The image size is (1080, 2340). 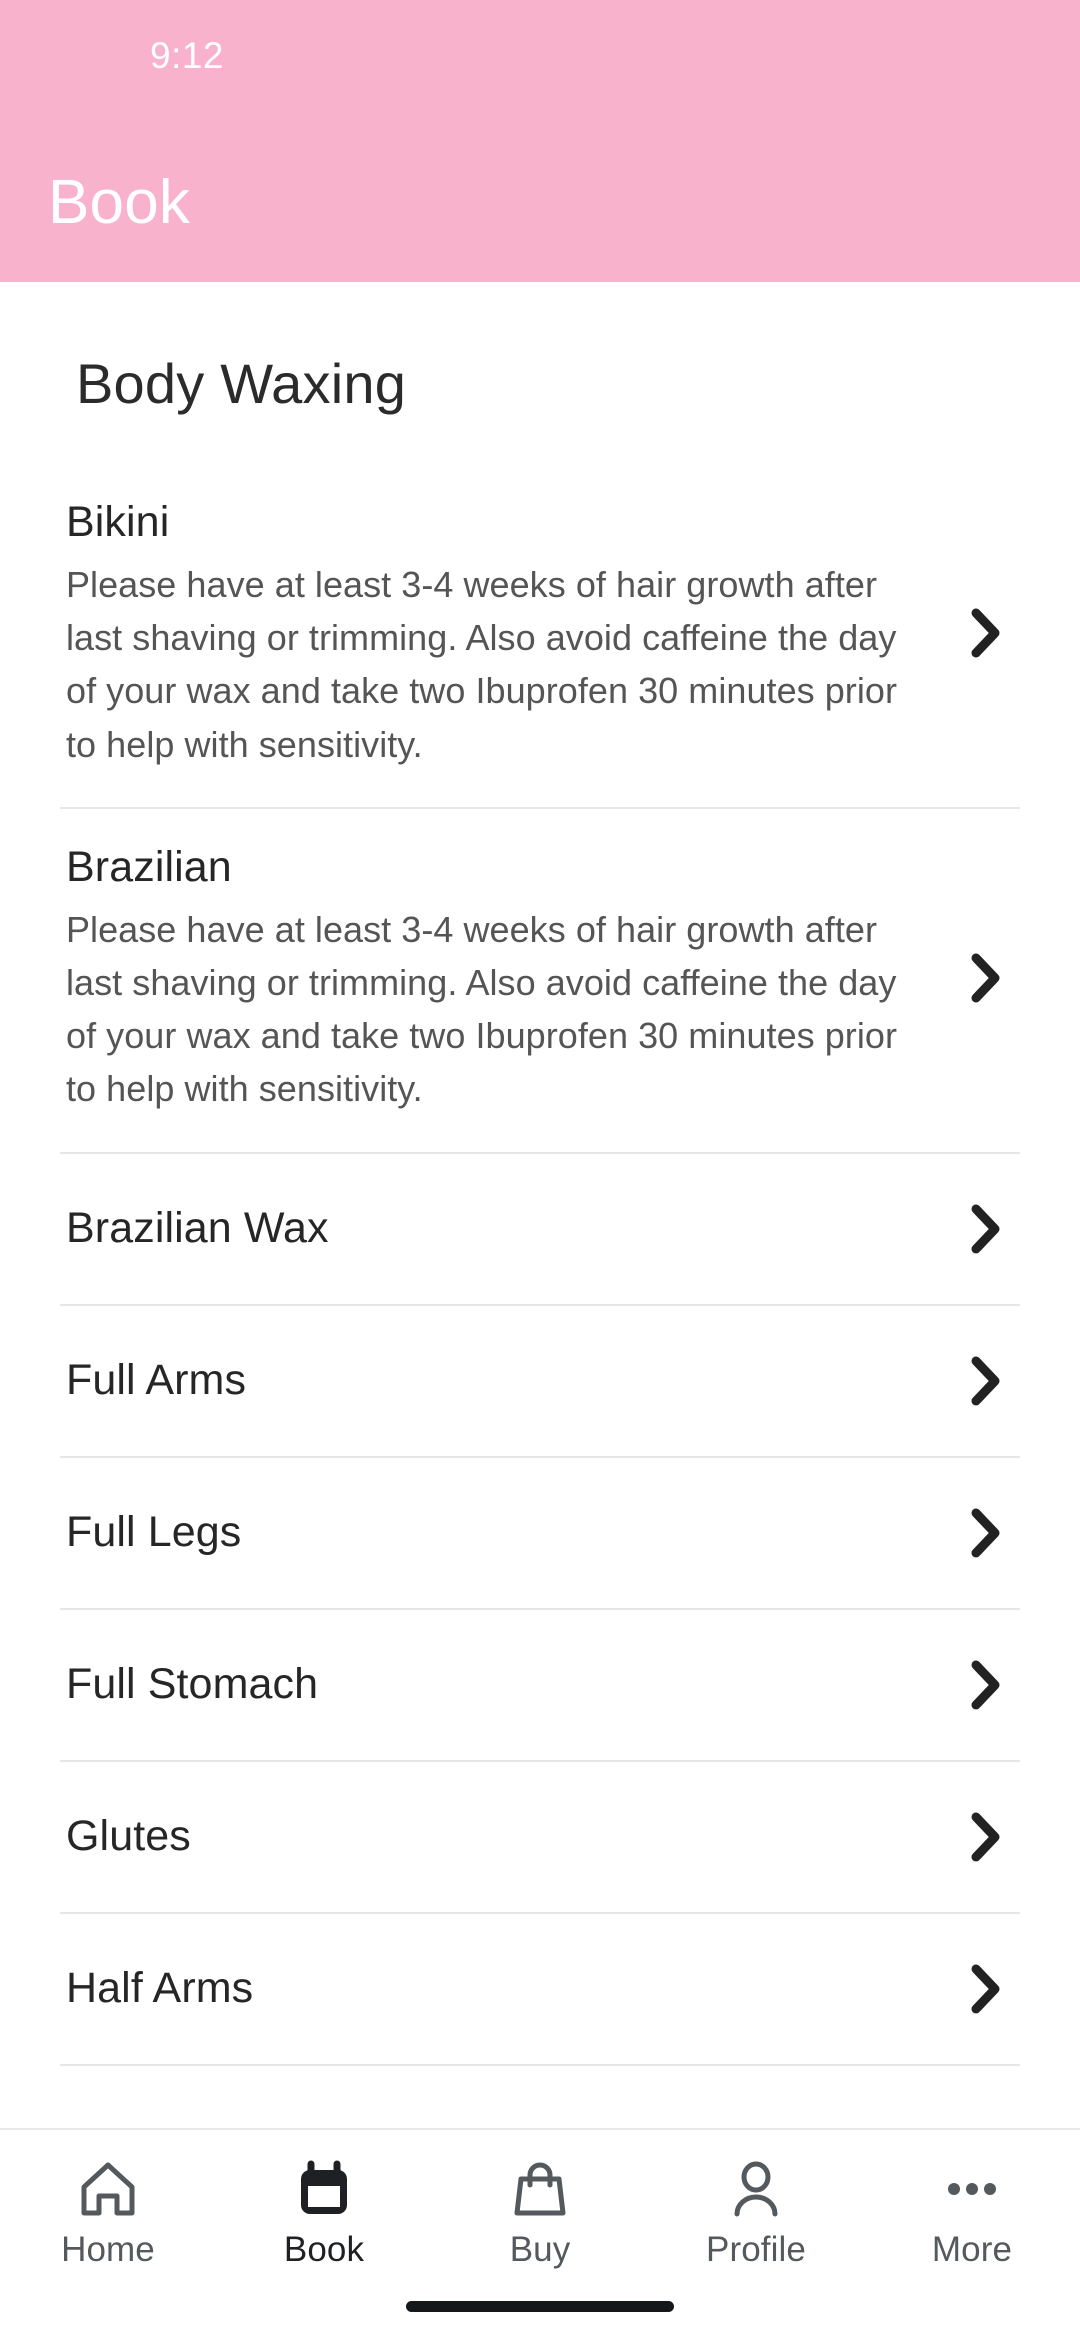 What do you see at coordinates (509, 1837) in the screenshot?
I see `service-item-text: Glutes` at bounding box center [509, 1837].